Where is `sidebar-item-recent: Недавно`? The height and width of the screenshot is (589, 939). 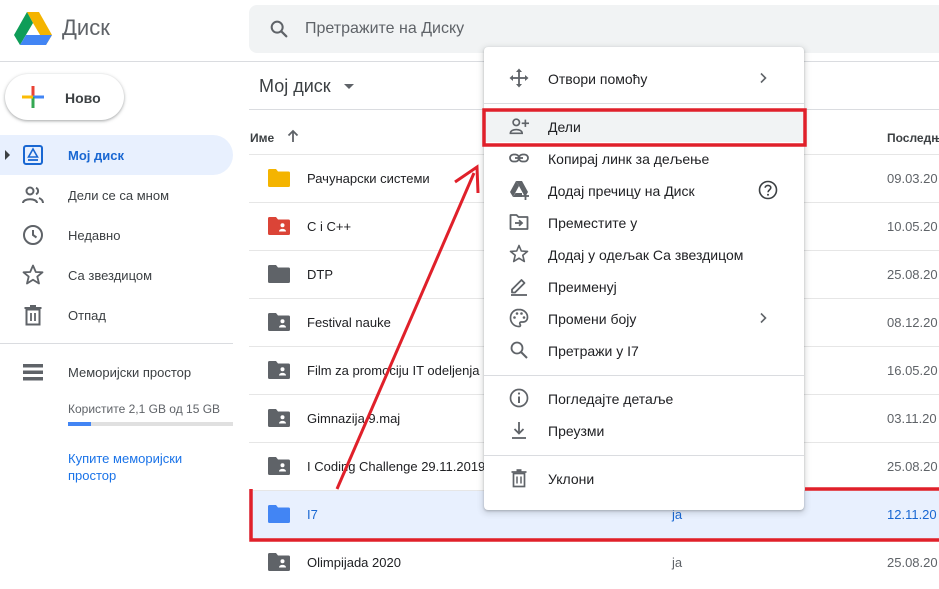 sidebar-item-recent: Недавно is located at coordinates (116, 235).